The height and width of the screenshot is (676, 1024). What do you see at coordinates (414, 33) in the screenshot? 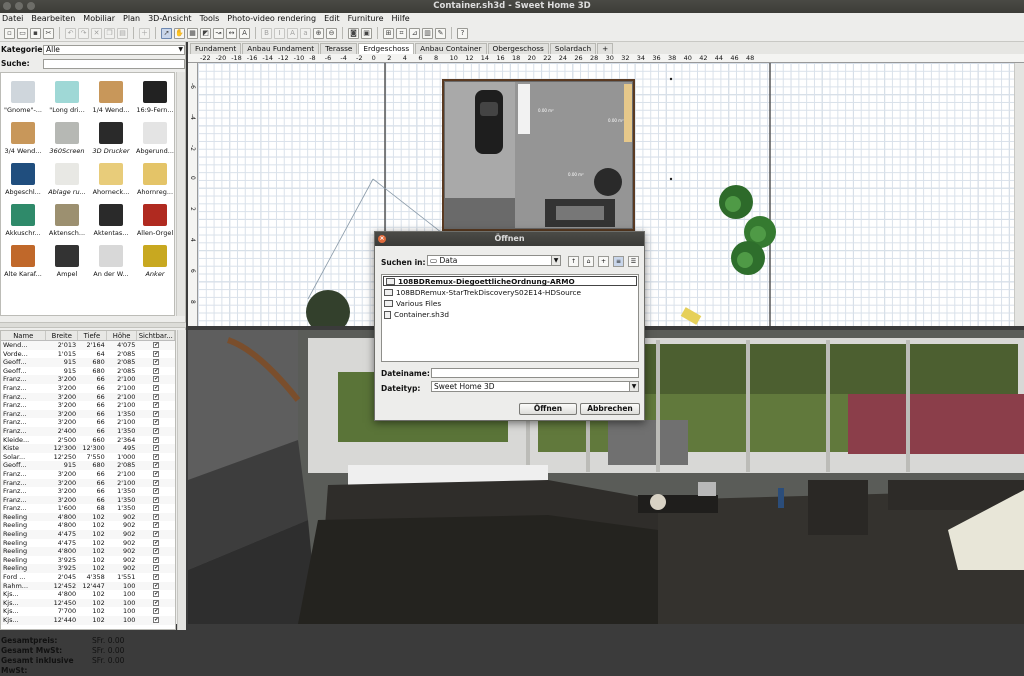
I see `plugin-tool-3-icon: ⊿` at bounding box center [414, 33].